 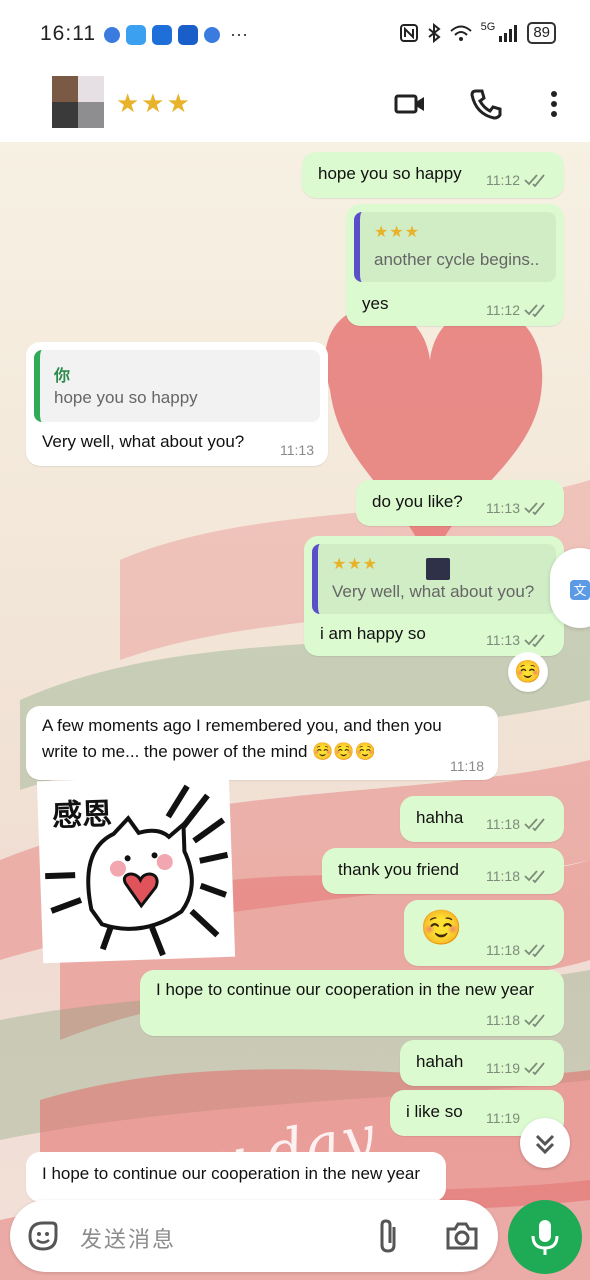 I want to click on quoted-message: ★★★ another cycle begins.., so click(x=455, y=247).